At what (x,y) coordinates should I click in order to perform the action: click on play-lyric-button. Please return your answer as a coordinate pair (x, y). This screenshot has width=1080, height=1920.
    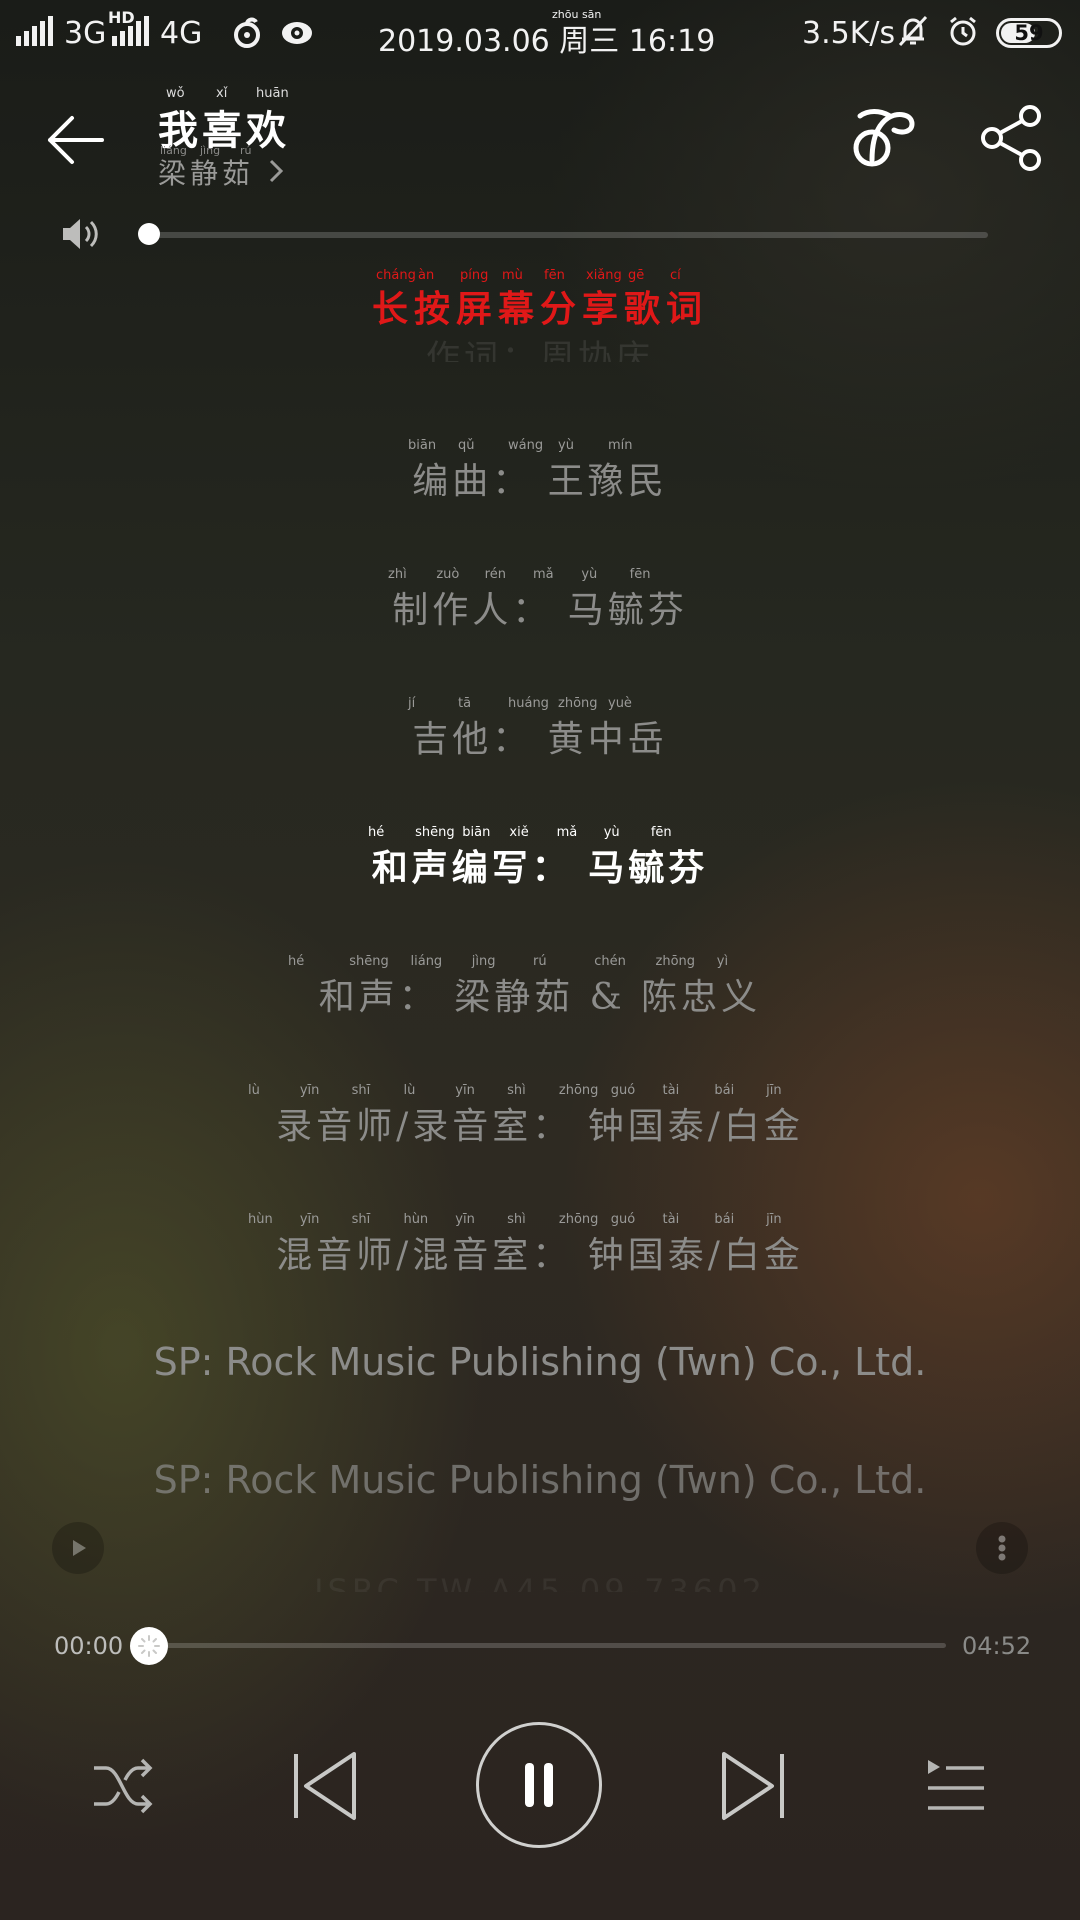
    Looking at the image, I should click on (78, 1548).